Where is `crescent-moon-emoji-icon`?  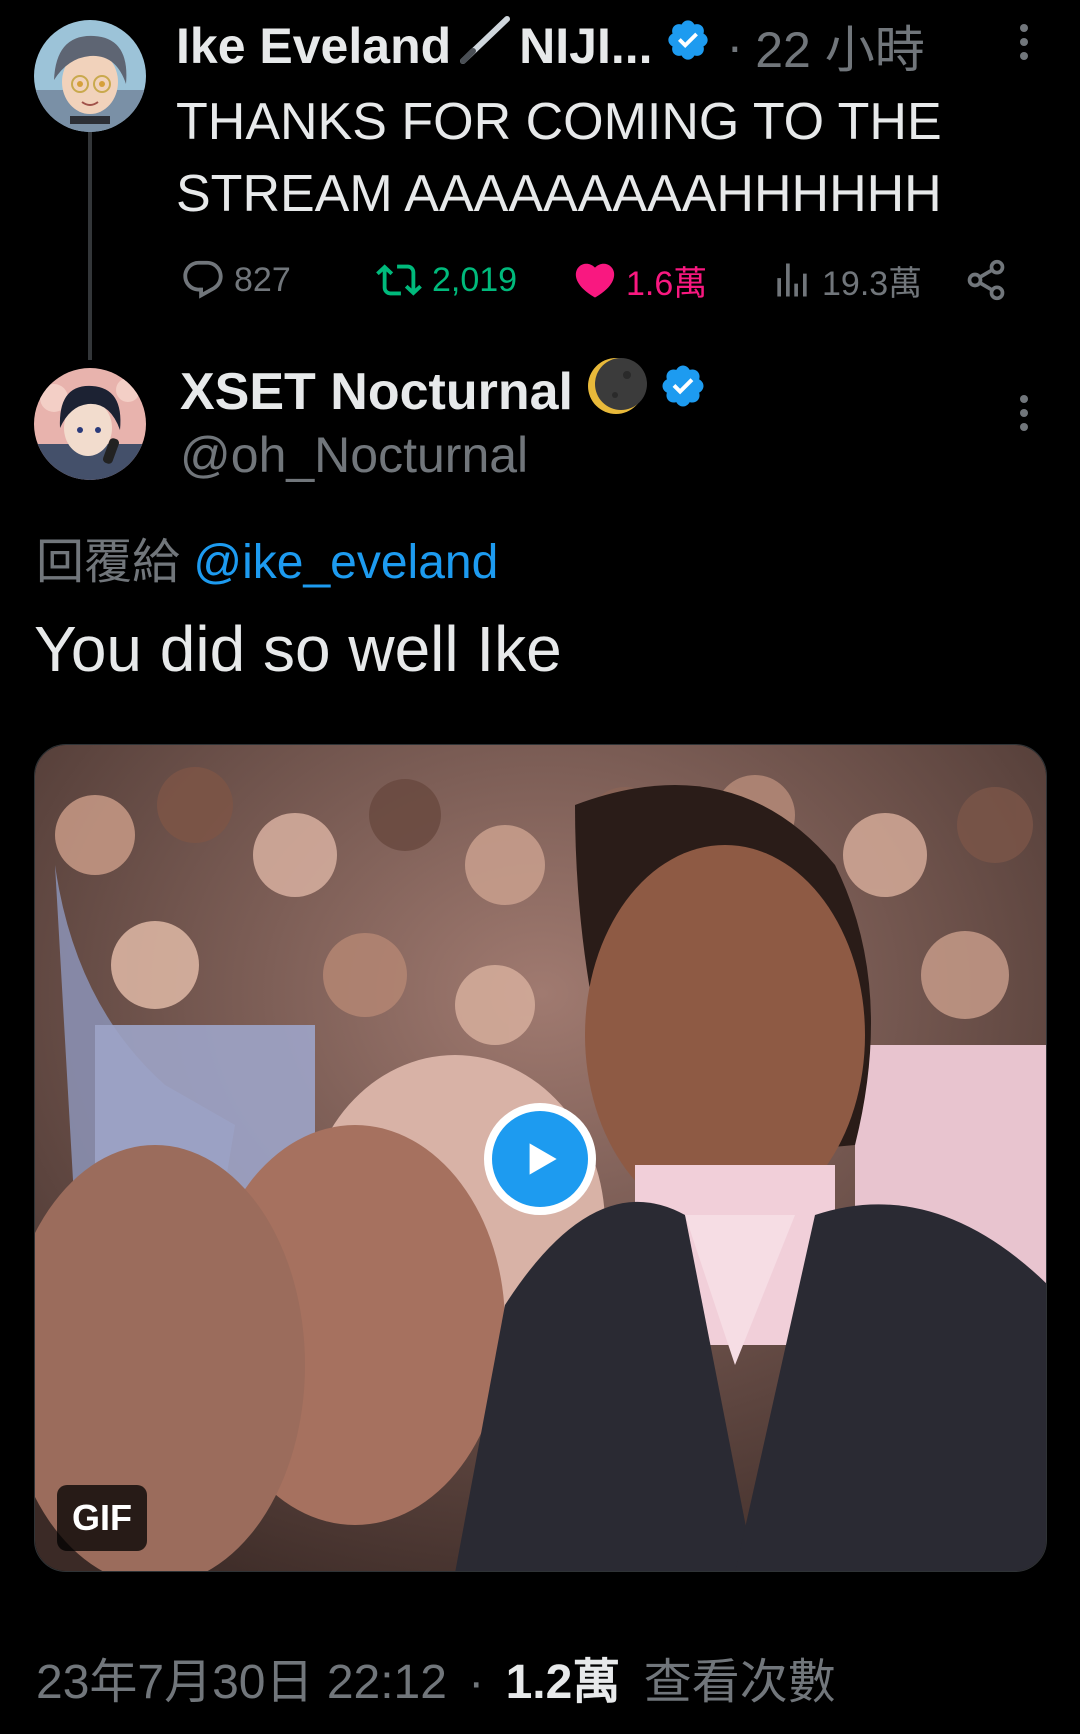 crescent-moon-emoji-icon is located at coordinates (616, 392).